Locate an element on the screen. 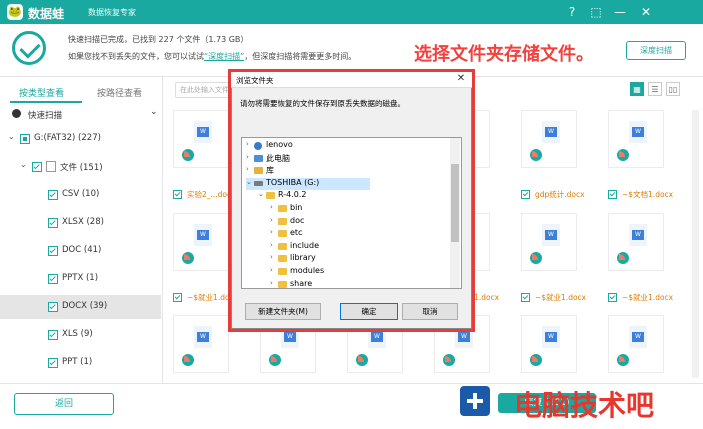 The width and height of the screenshot is (703, 429). folder-tree-item: › etc is located at coordinates (332, 234).